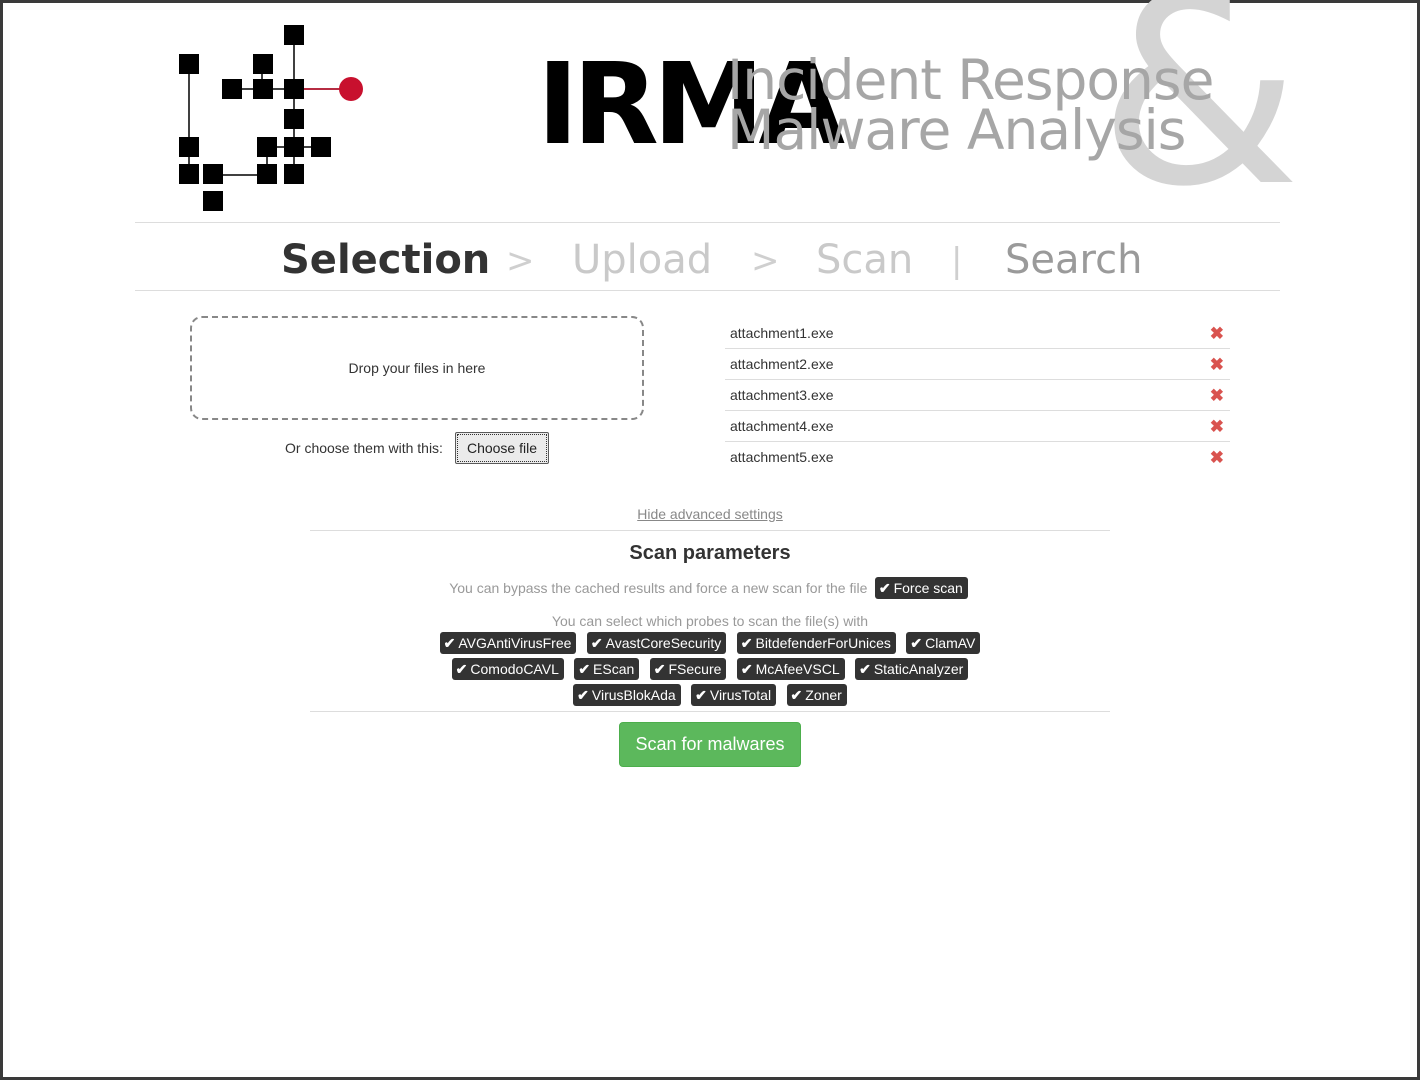 The image size is (1420, 1080). I want to click on search-link: Search, so click(1073, 260).